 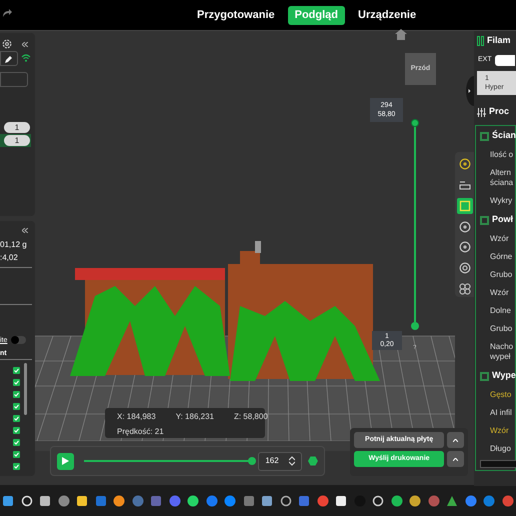 I want to click on scrollbar, so click(x=25, y=389).